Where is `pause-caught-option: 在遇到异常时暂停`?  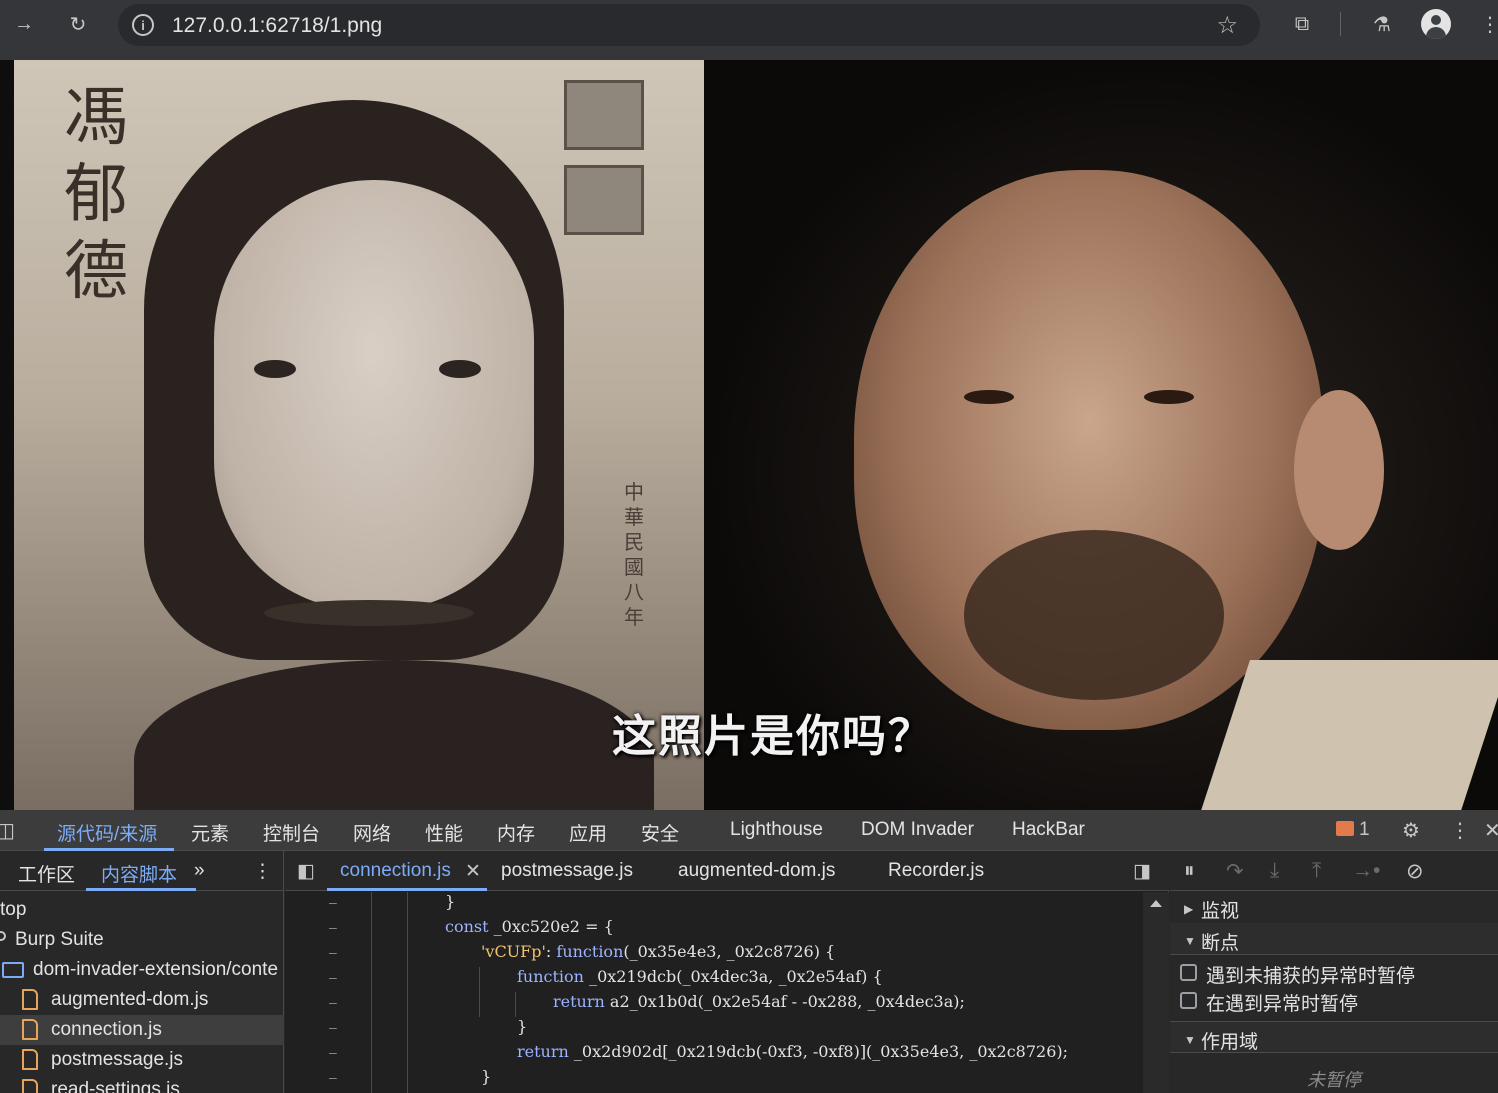
pause-caught-option: 在遇到异常时暂停 is located at coordinates (1334, 1001).